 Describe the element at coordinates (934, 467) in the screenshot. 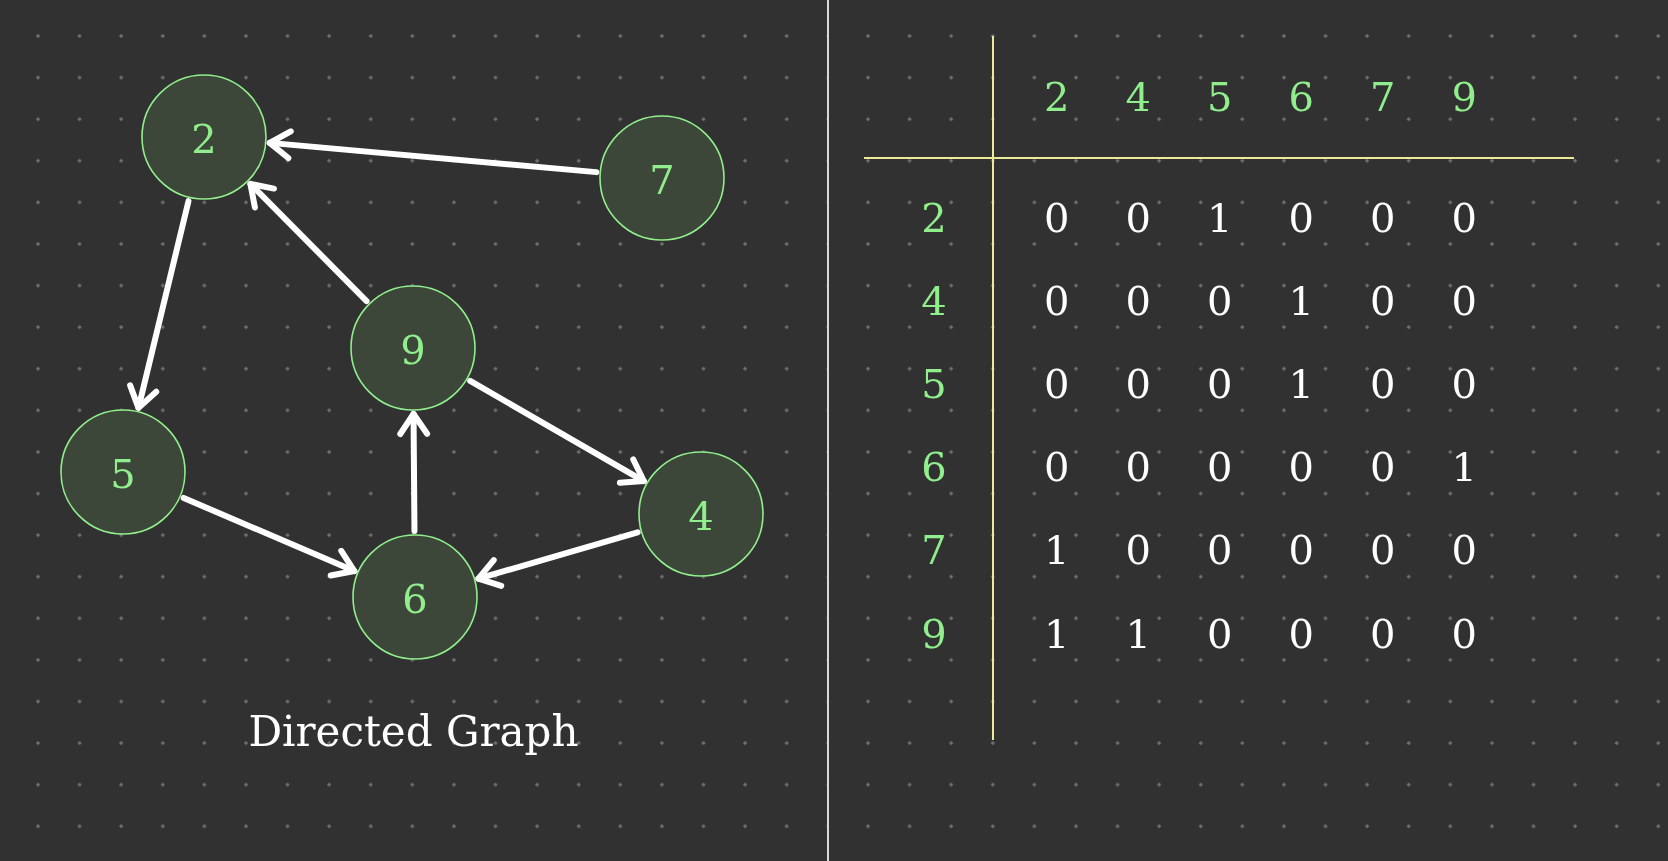

I see `row-header: 6` at that location.